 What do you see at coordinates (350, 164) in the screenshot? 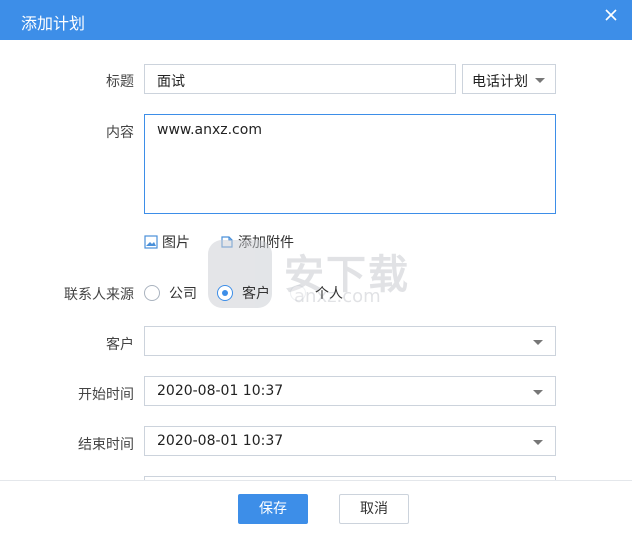
I see `content-textarea: www.anxz.com` at bounding box center [350, 164].